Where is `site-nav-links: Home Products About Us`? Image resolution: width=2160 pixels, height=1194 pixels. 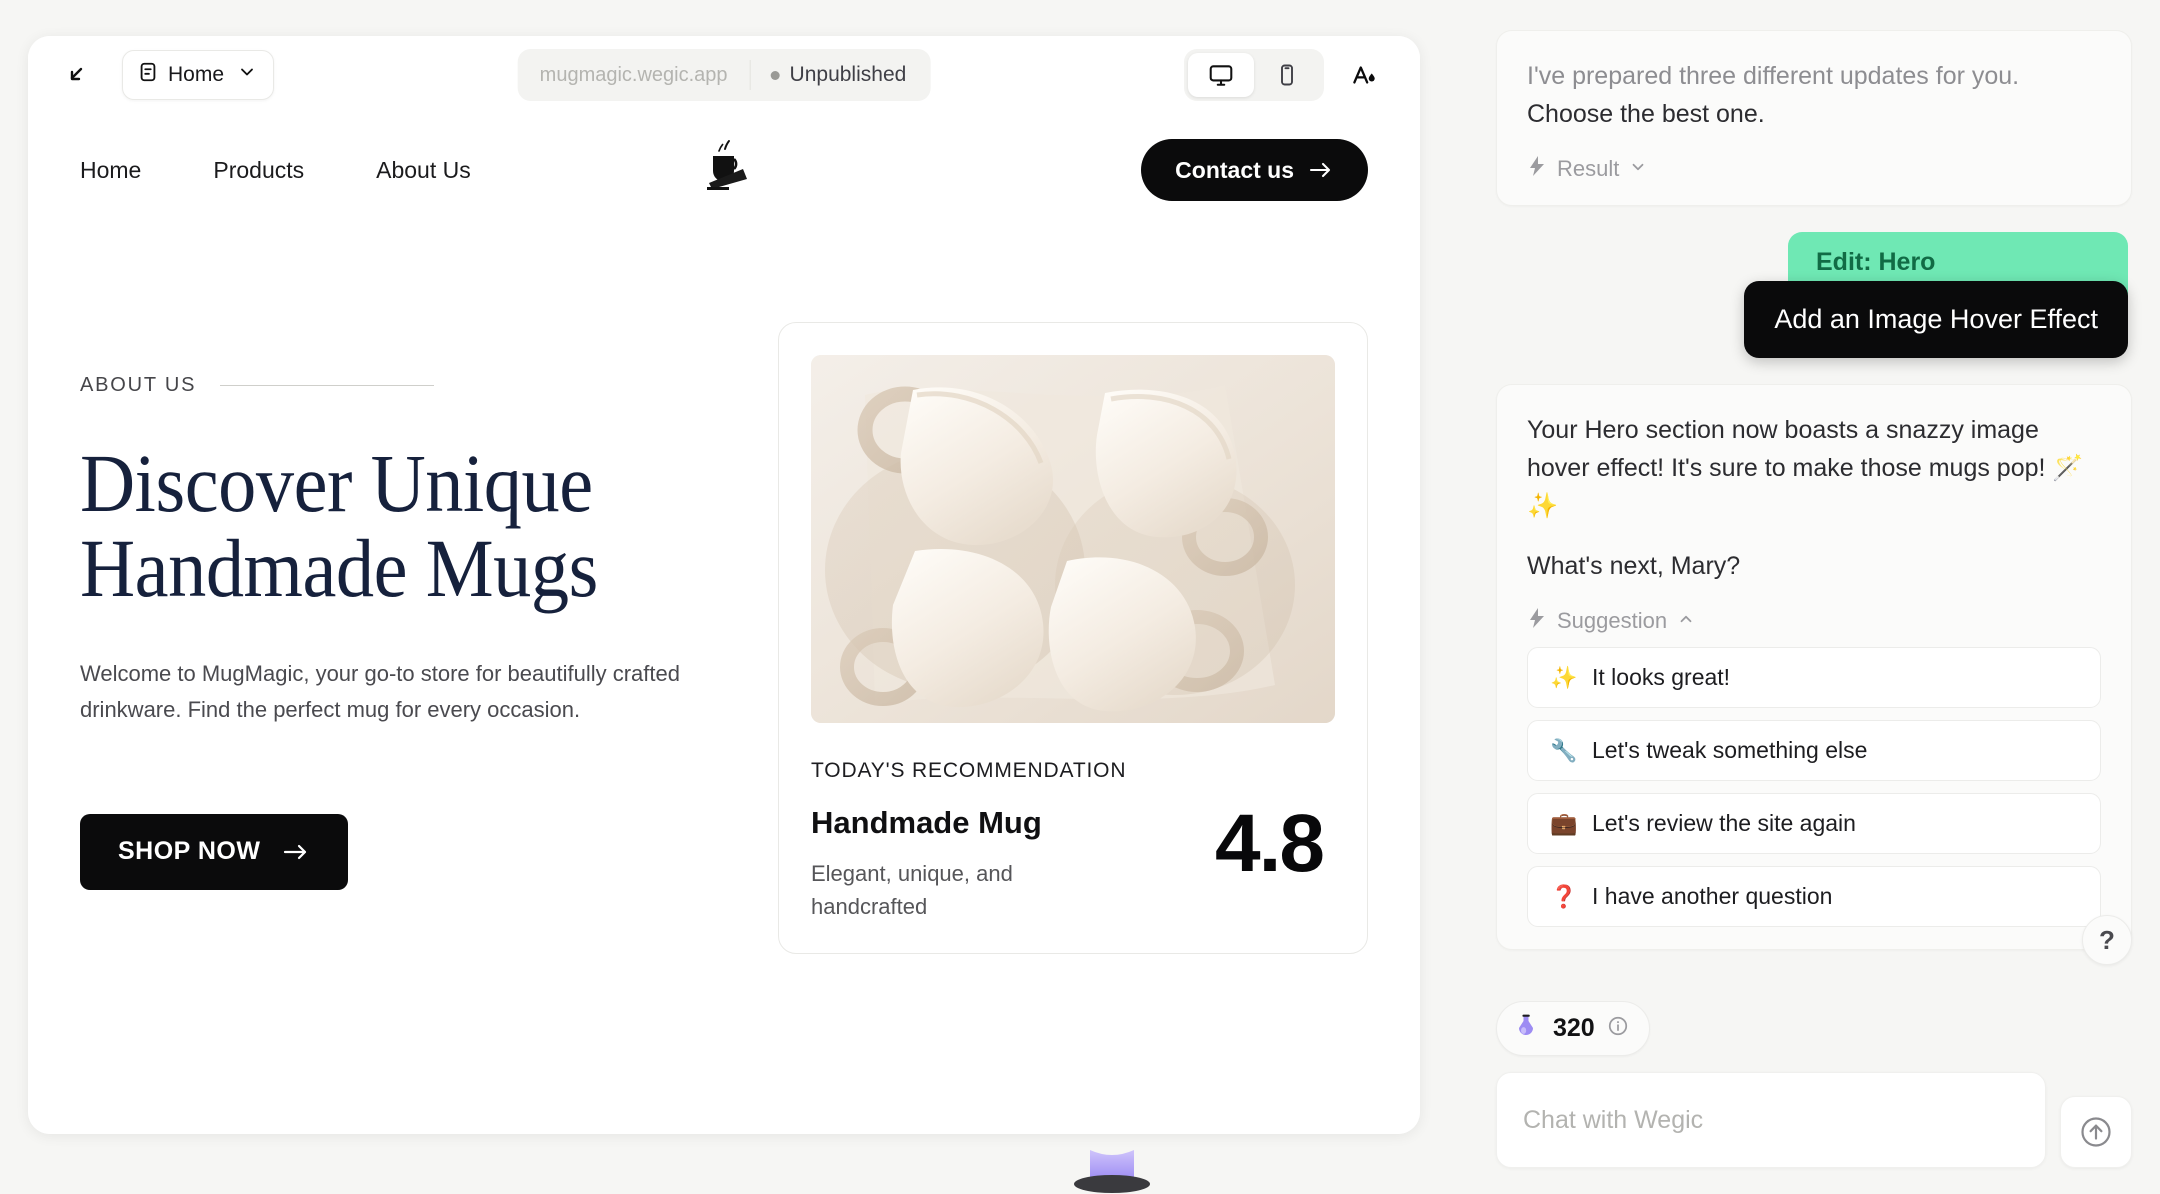 site-nav-links: Home Products About Us is located at coordinates (275, 170).